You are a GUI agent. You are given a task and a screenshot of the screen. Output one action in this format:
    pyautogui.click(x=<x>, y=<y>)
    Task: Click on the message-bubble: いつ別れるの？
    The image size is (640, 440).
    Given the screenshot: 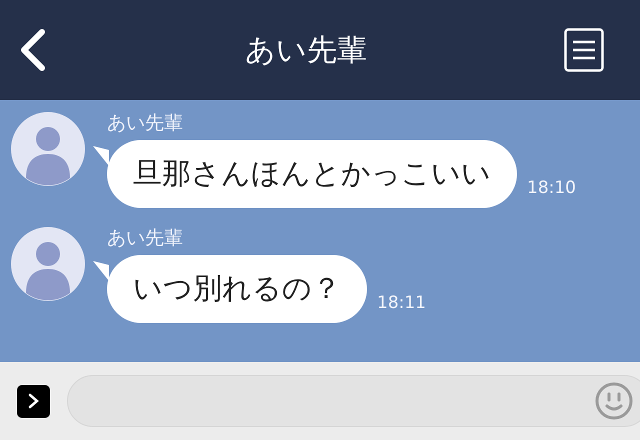 What is the action you would take?
    pyautogui.click(x=237, y=289)
    